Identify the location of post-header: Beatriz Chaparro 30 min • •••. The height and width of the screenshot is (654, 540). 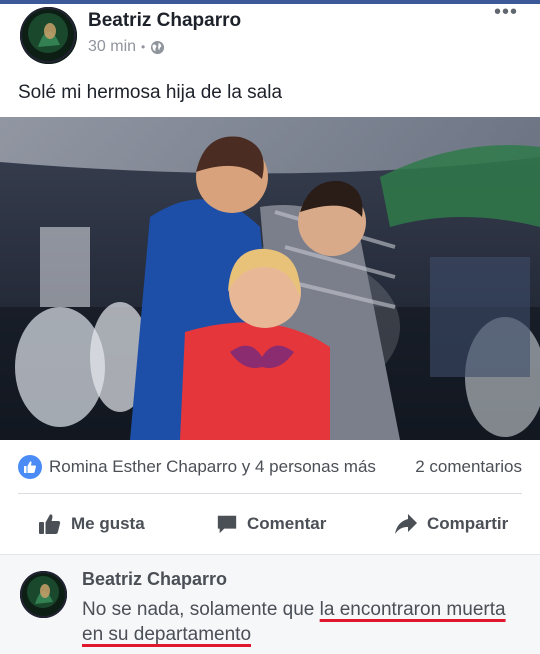
(270, 33).